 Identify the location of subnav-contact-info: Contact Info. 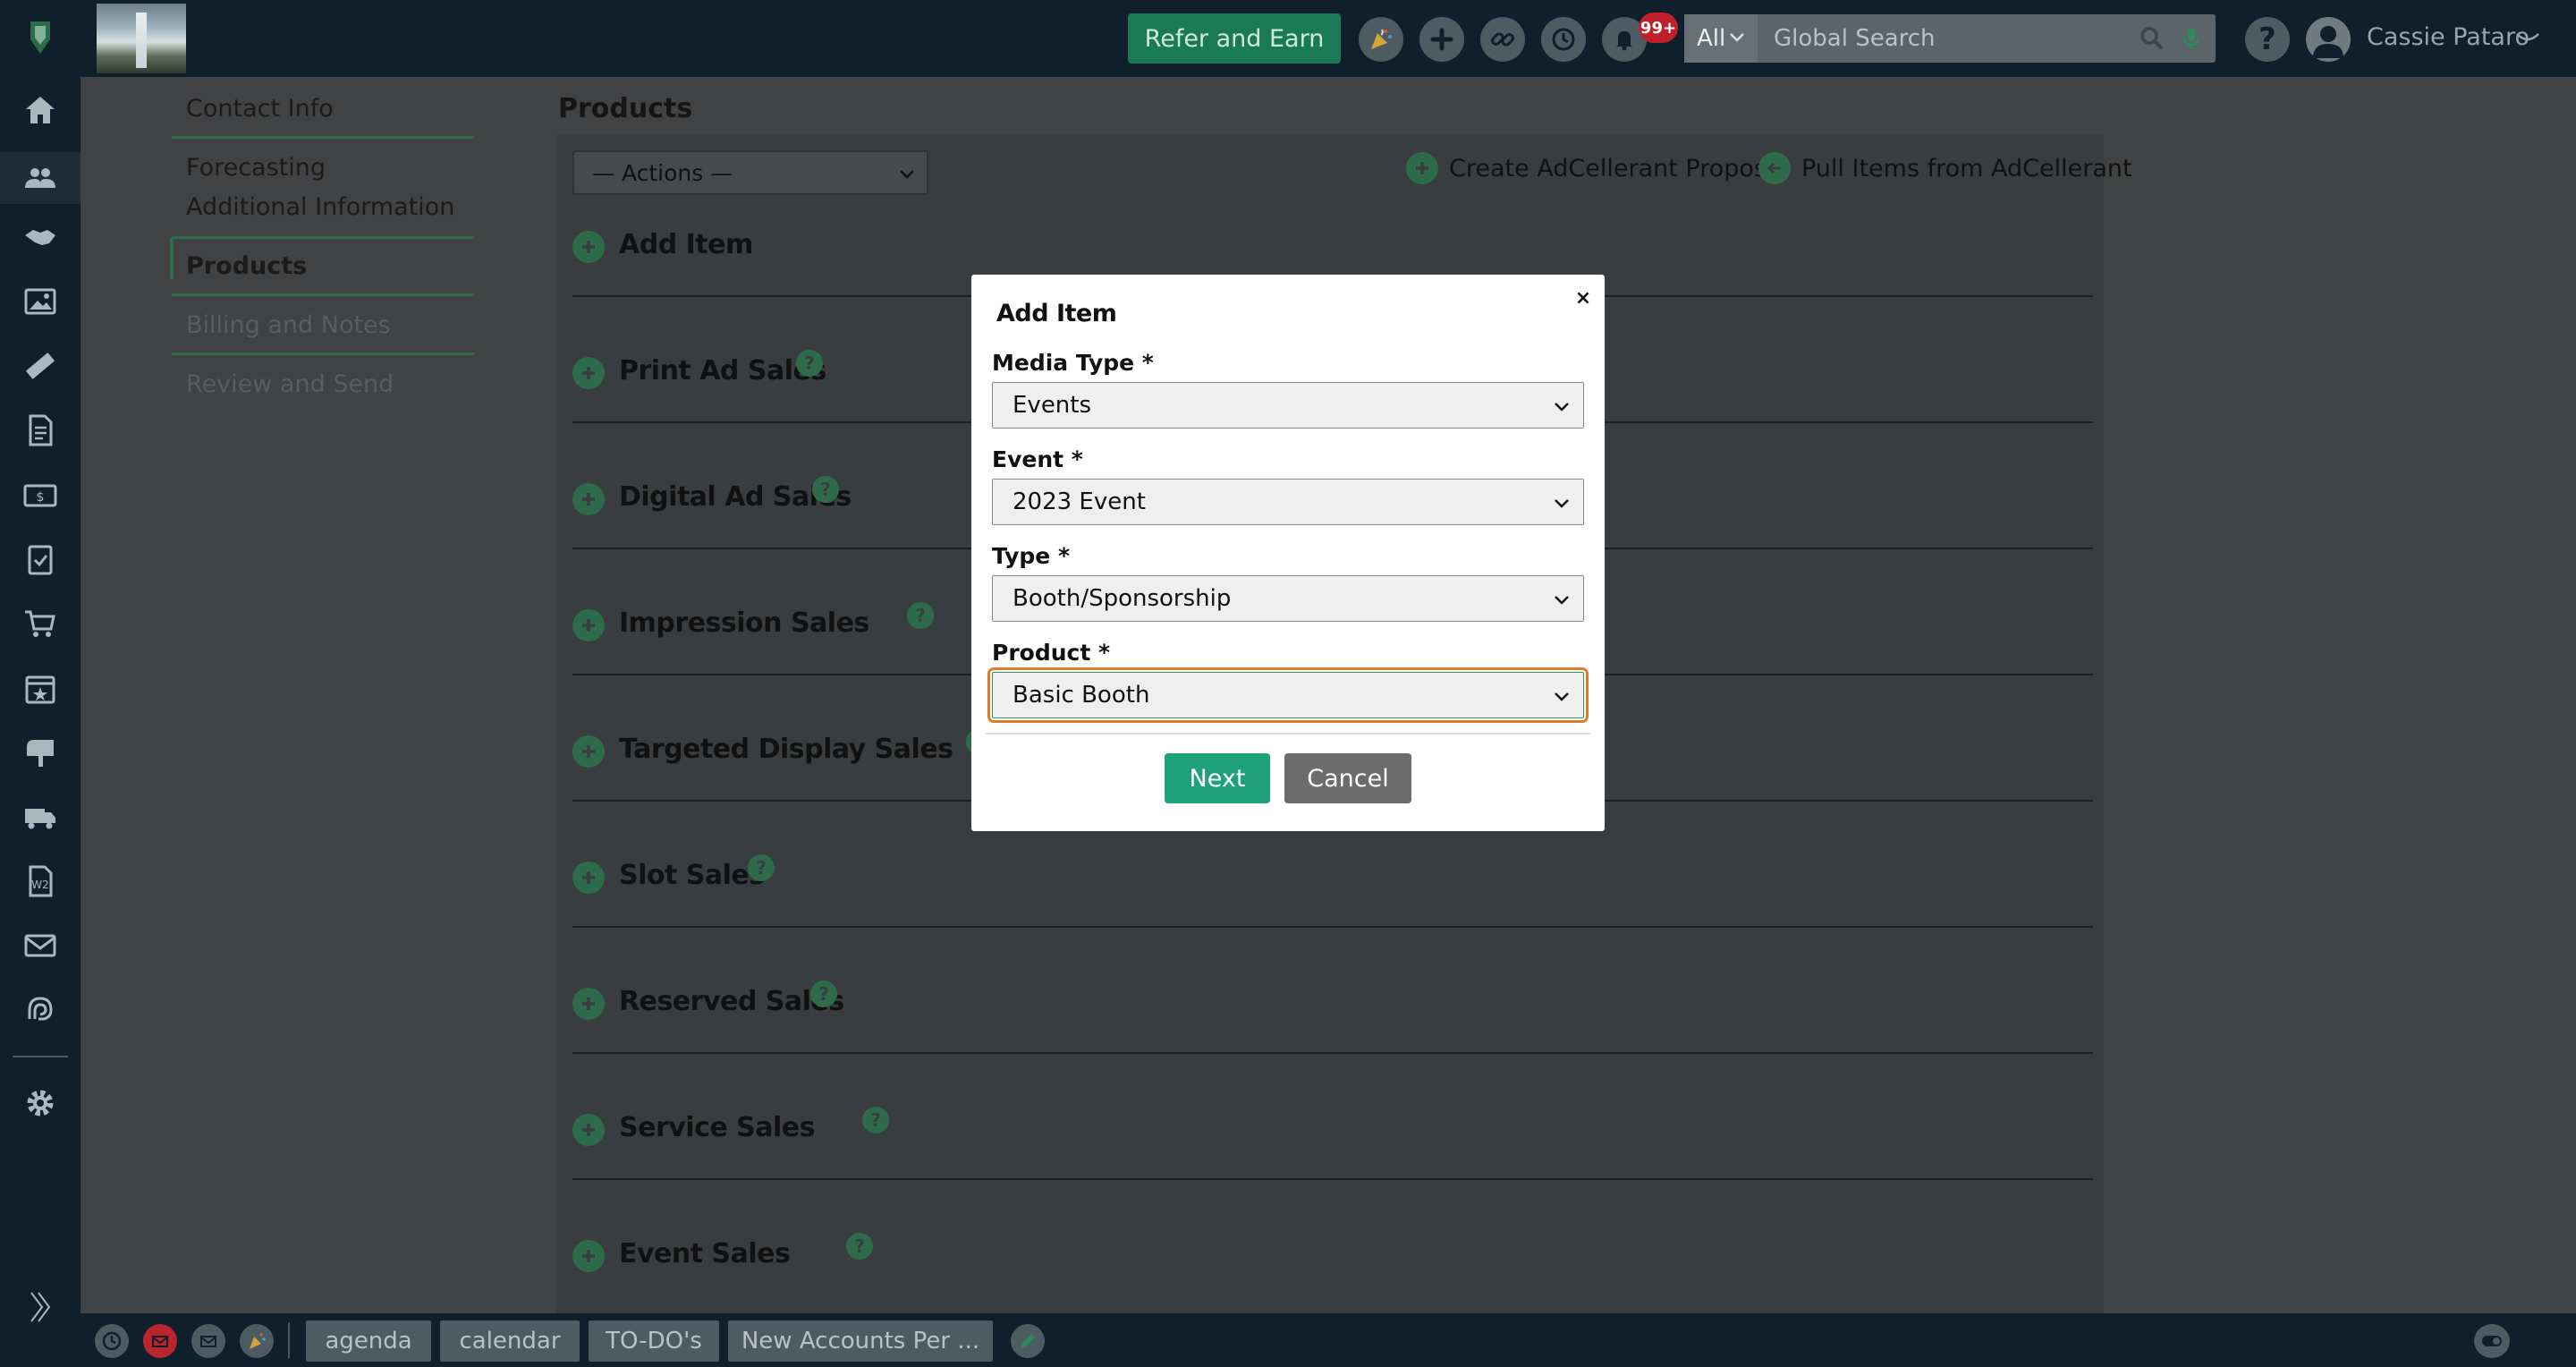
(260, 109).